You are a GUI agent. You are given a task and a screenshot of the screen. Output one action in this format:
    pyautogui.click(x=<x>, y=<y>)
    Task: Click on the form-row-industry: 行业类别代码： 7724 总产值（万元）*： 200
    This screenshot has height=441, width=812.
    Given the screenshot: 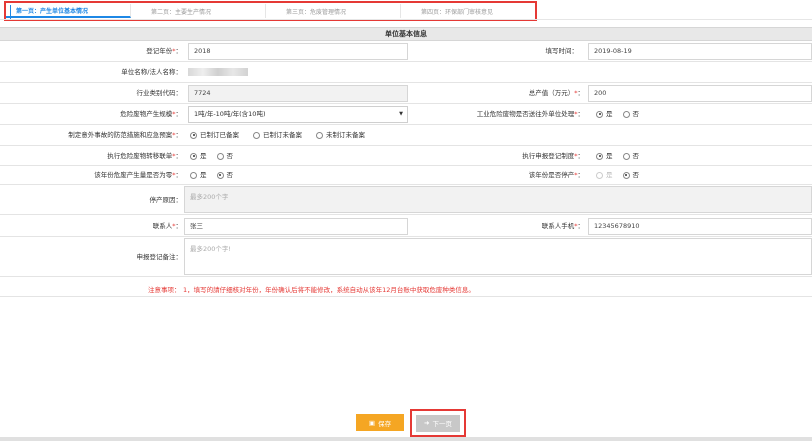 What is the action you would take?
    pyautogui.click(x=406, y=94)
    